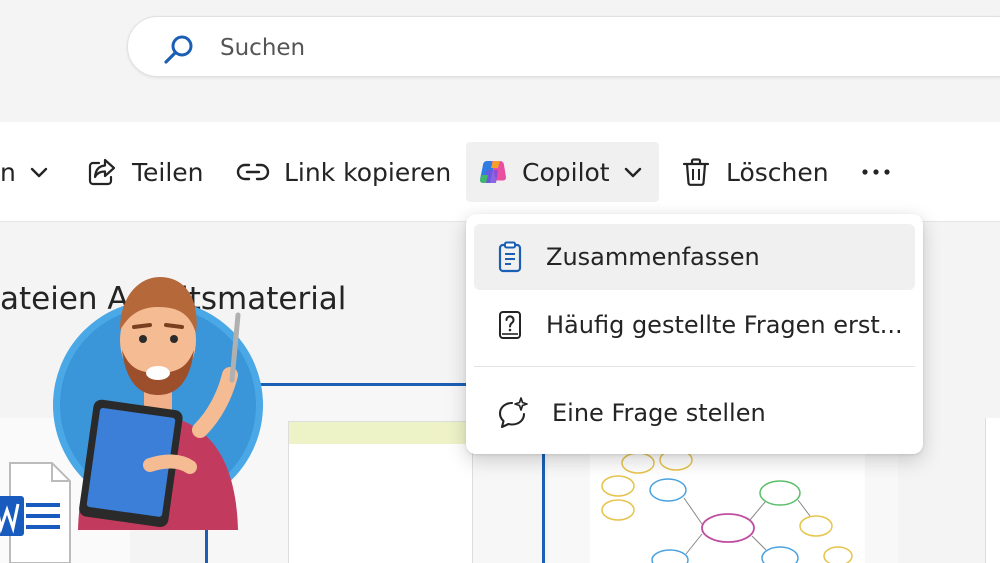 The height and width of the screenshot is (563, 1000). Describe the element at coordinates (513, 413) in the screenshot. I see `chat-sparkle-icon` at that location.